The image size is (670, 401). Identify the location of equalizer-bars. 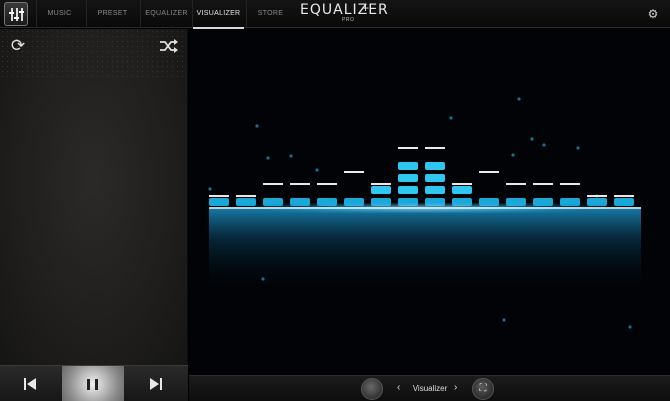
(421, 176).